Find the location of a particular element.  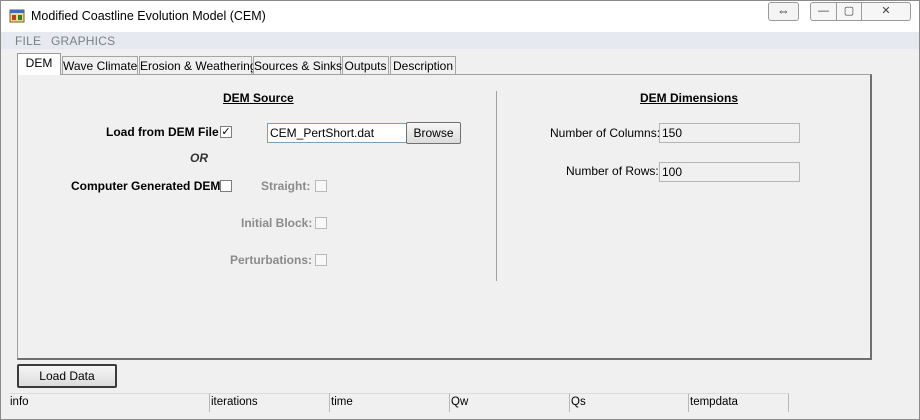

status-info: info is located at coordinates (109, 402).